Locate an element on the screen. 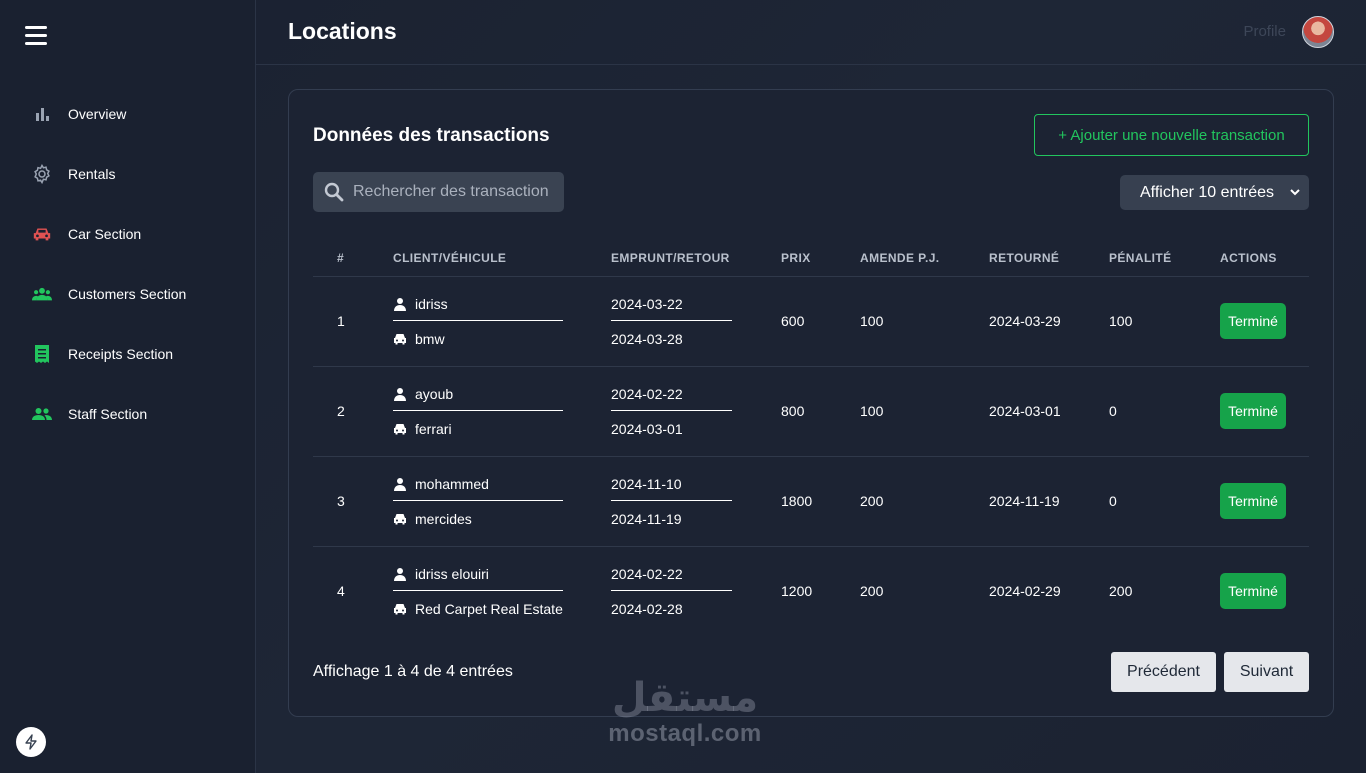 Image resolution: width=1366 pixels, height=773 pixels. receipt-icon is located at coordinates (42, 354).